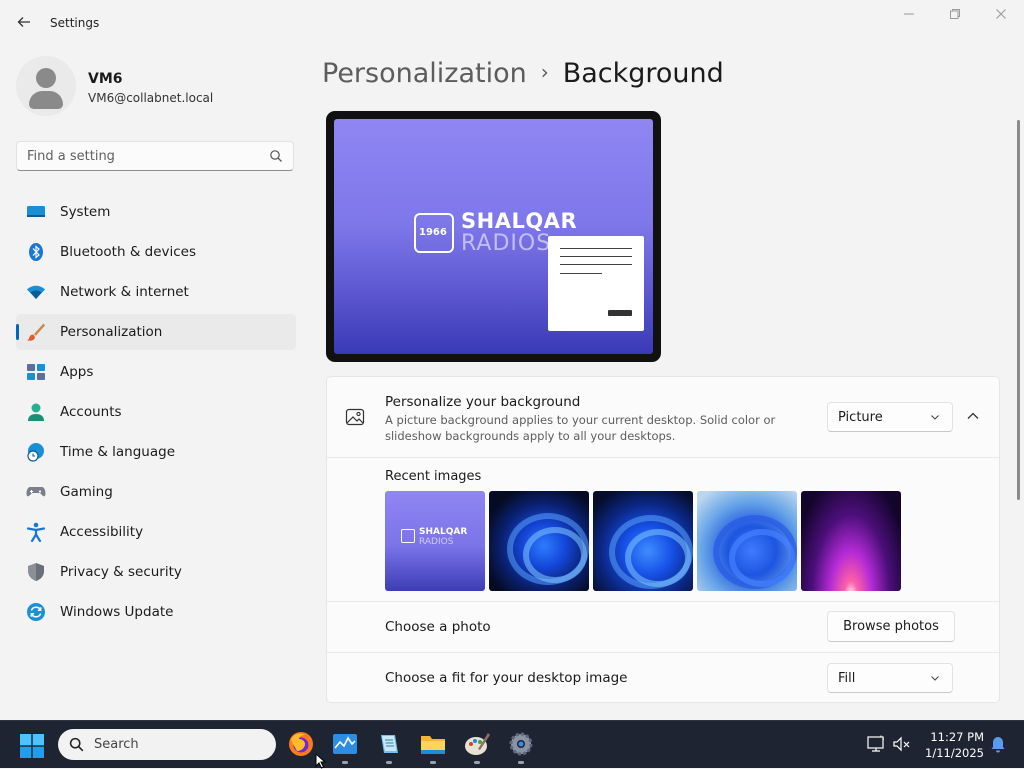  What do you see at coordinates (909, 18) in the screenshot?
I see `minimize-button` at bounding box center [909, 18].